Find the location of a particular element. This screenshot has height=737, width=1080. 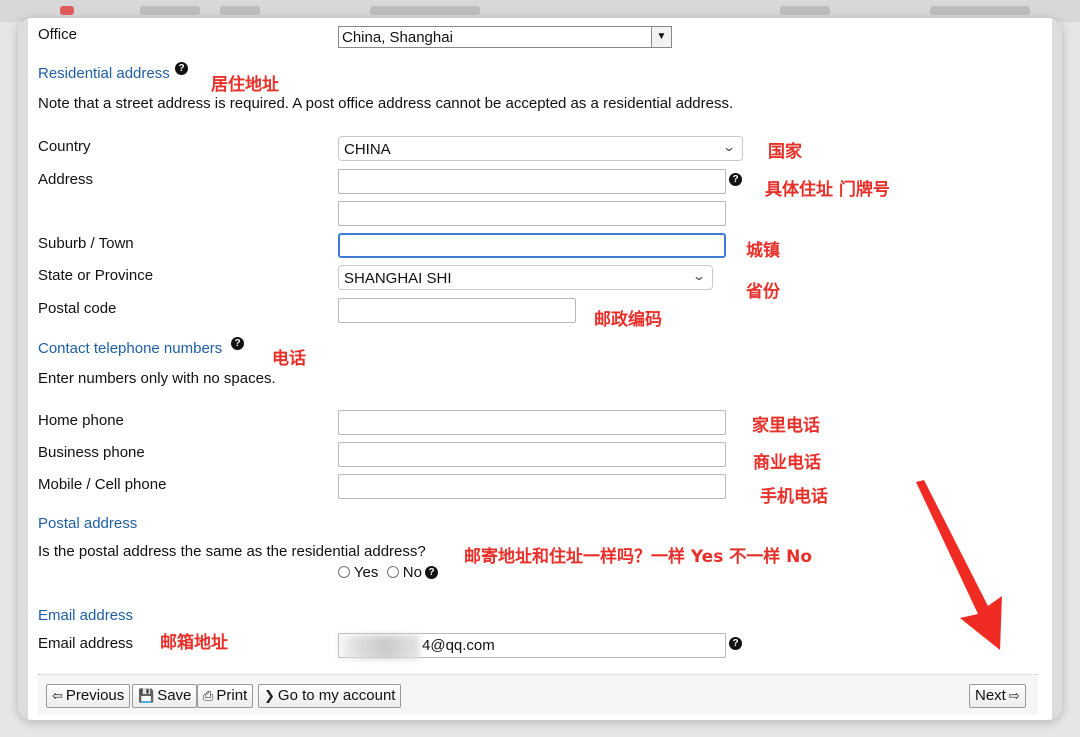

red-pointer-arrow is located at coordinates (959, 565).